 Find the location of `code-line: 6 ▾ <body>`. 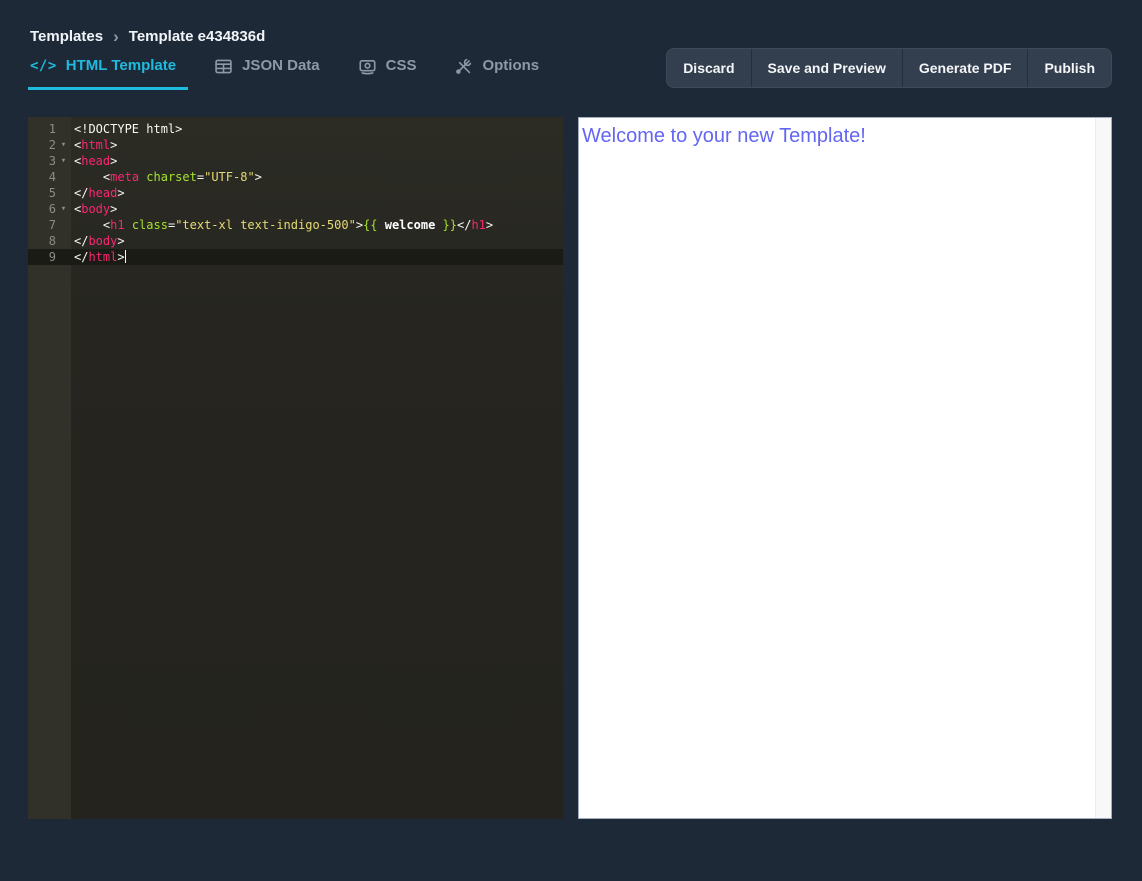

code-line: 6 ▾ <body> is located at coordinates (295, 209).